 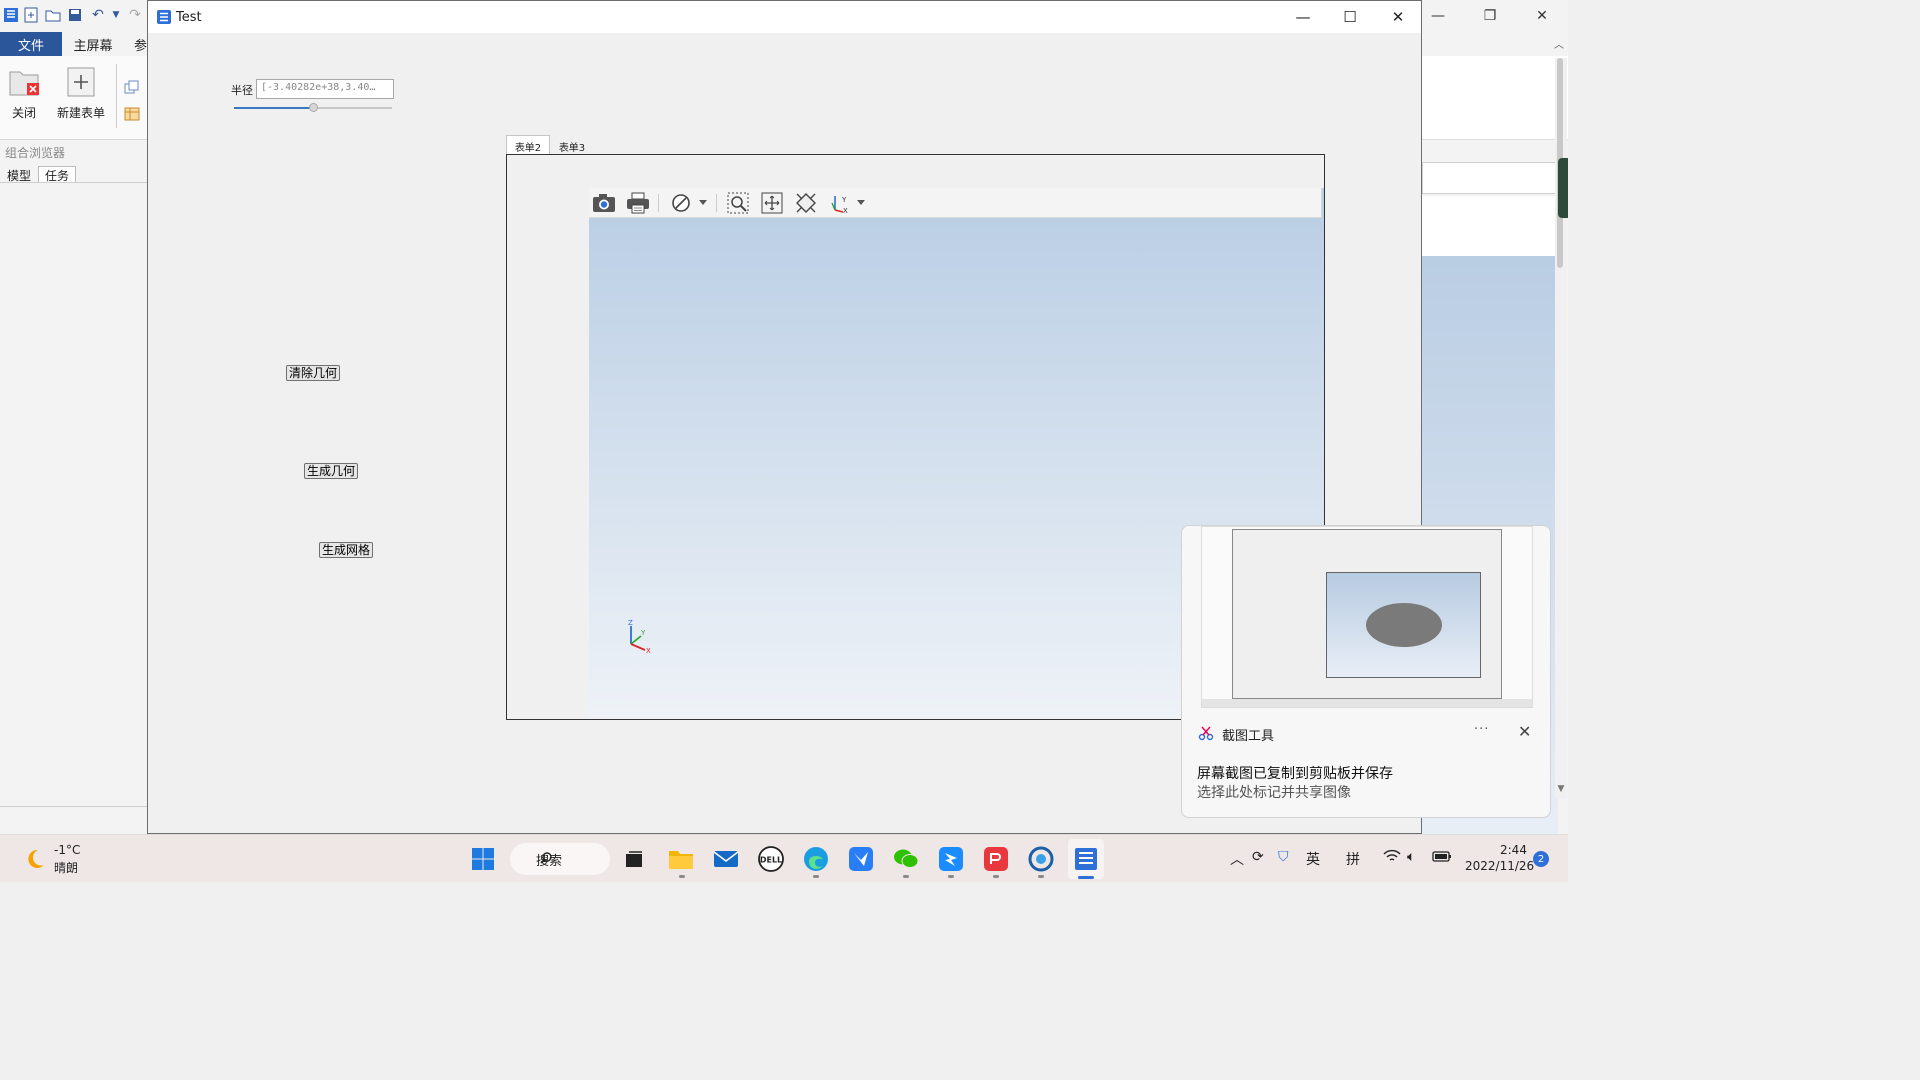 I want to click on ime-language: 英, so click(x=1313, y=859).